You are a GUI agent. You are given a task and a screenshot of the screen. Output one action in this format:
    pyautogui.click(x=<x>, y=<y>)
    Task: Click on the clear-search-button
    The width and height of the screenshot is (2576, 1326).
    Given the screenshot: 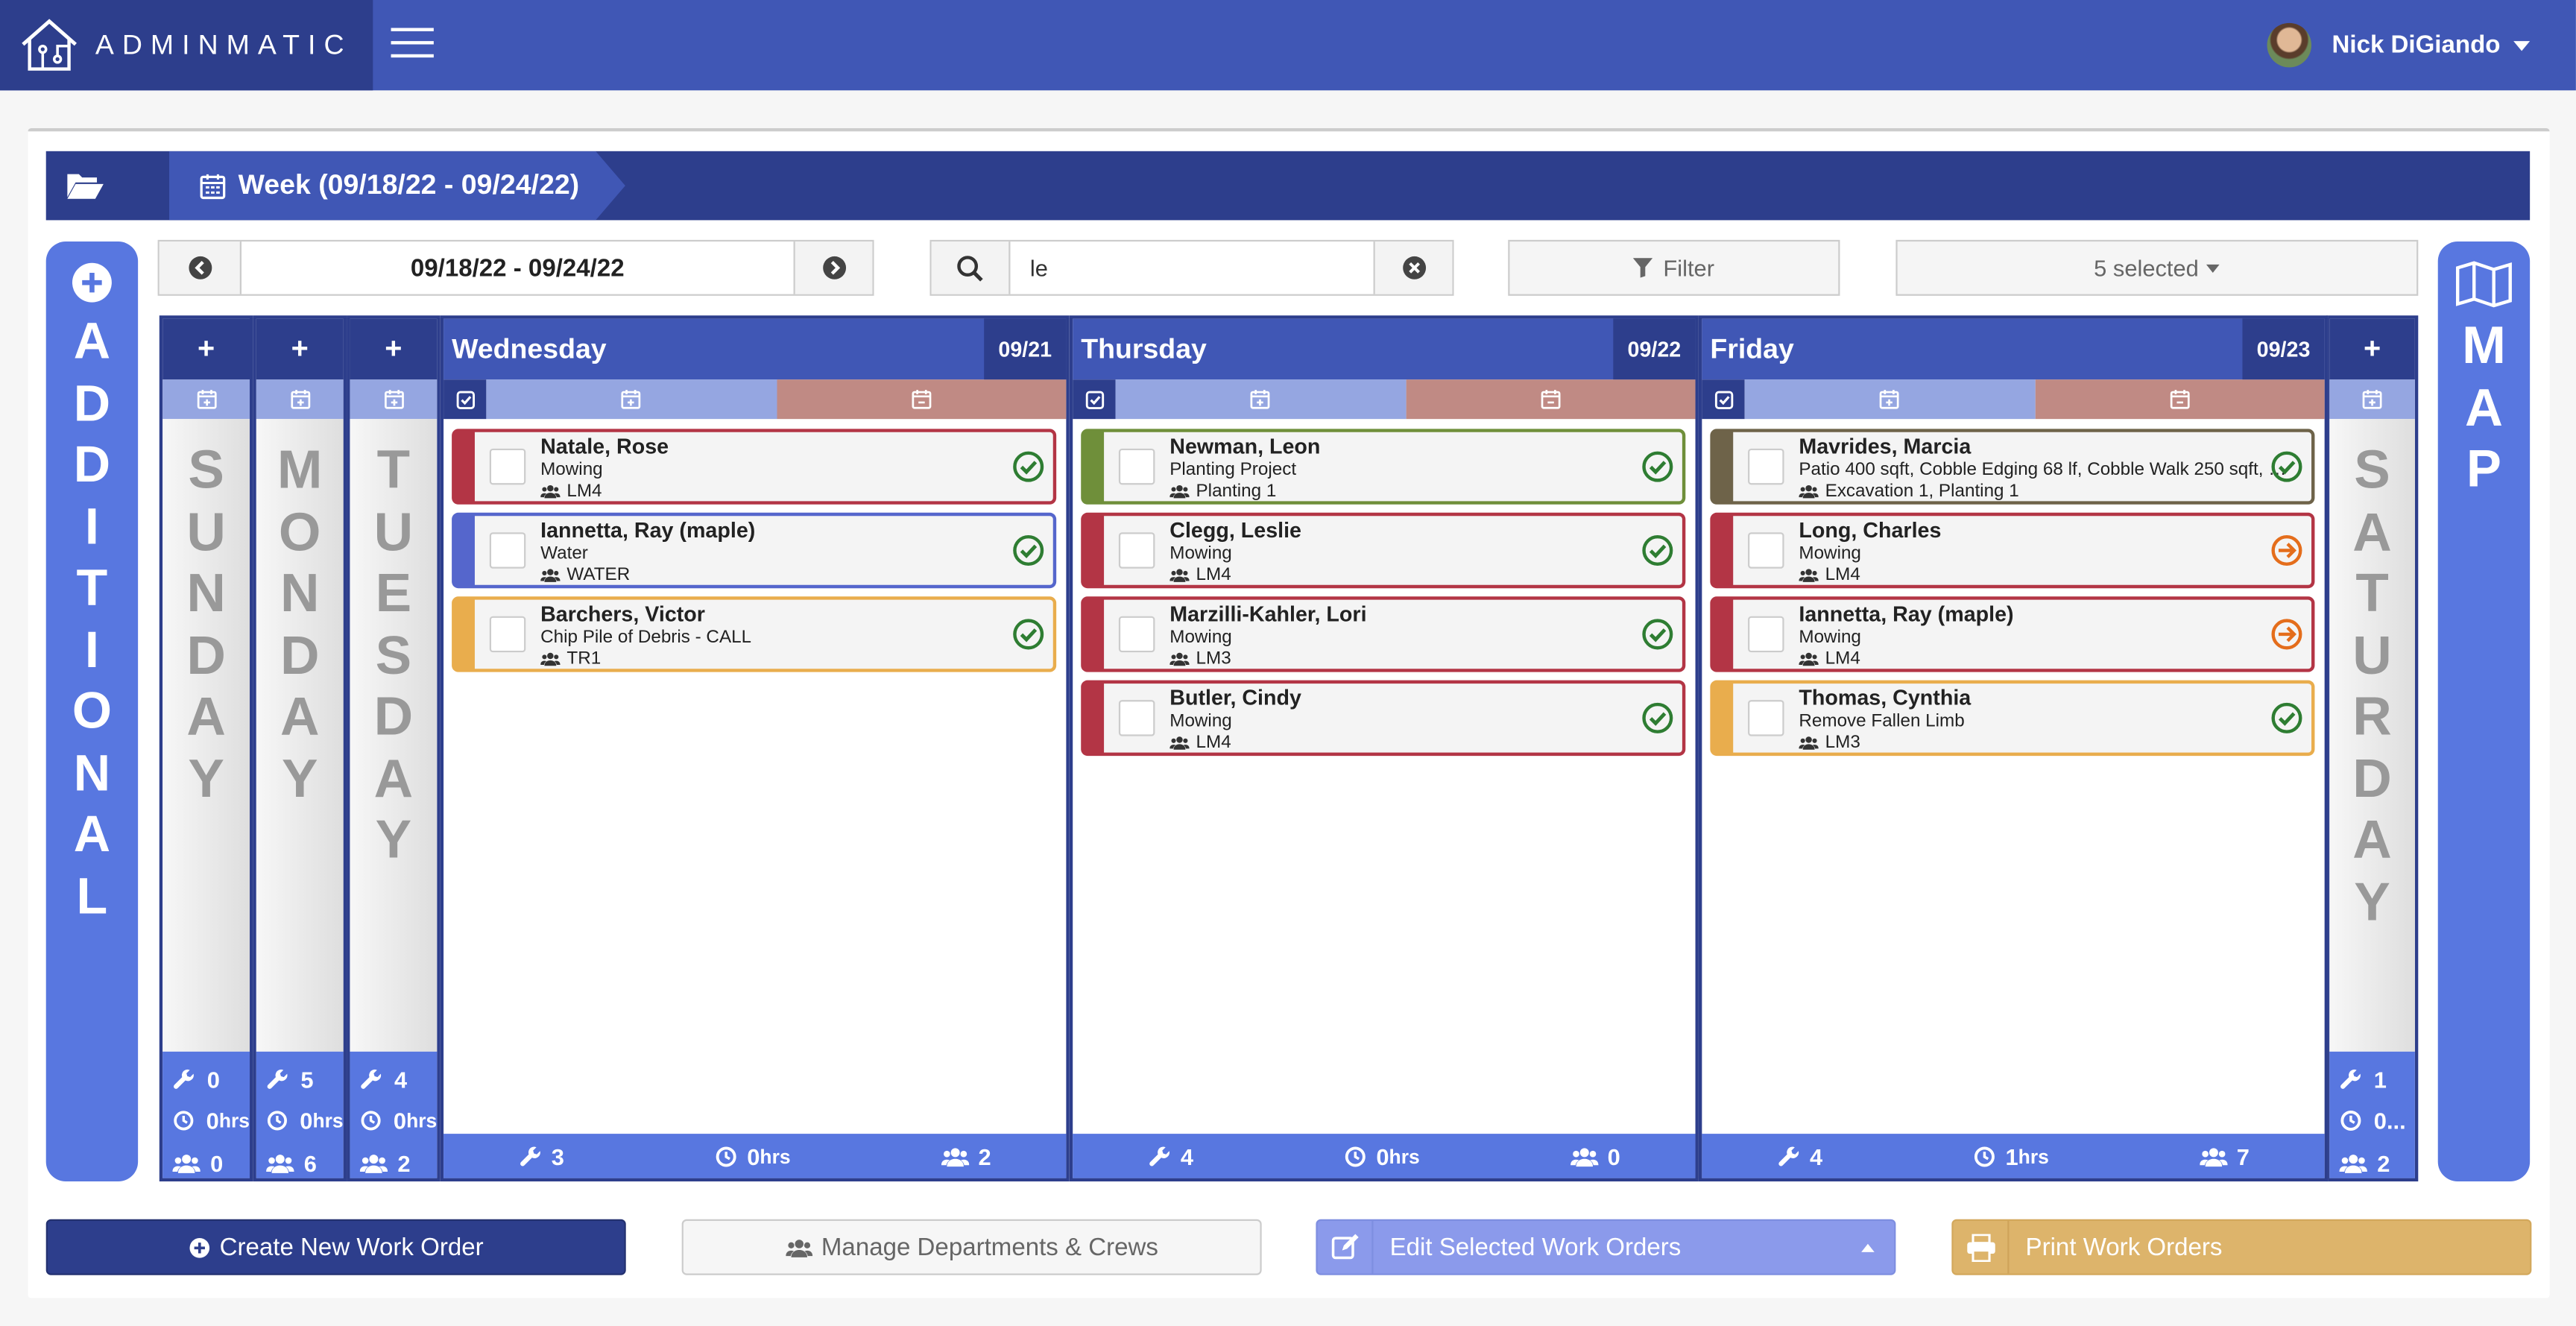 What is the action you would take?
    pyautogui.click(x=1413, y=267)
    